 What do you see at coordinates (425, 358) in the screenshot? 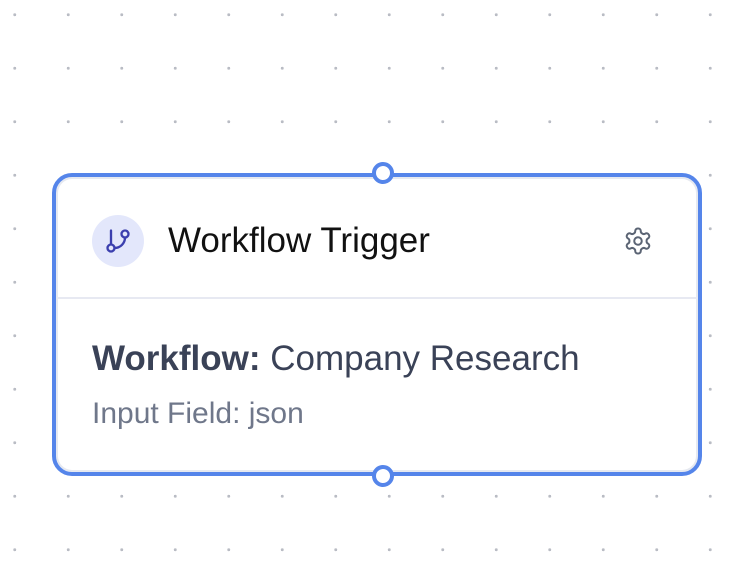
I see `workflow-value: Company Research` at bounding box center [425, 358].